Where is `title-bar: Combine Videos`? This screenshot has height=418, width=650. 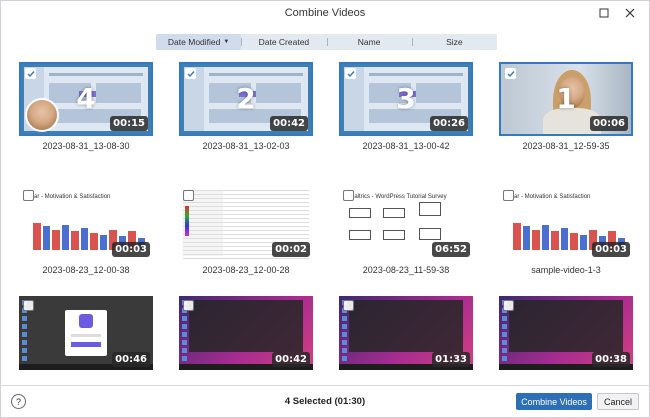 title-bar: Combine Videos is located at coordinates (325, 13).